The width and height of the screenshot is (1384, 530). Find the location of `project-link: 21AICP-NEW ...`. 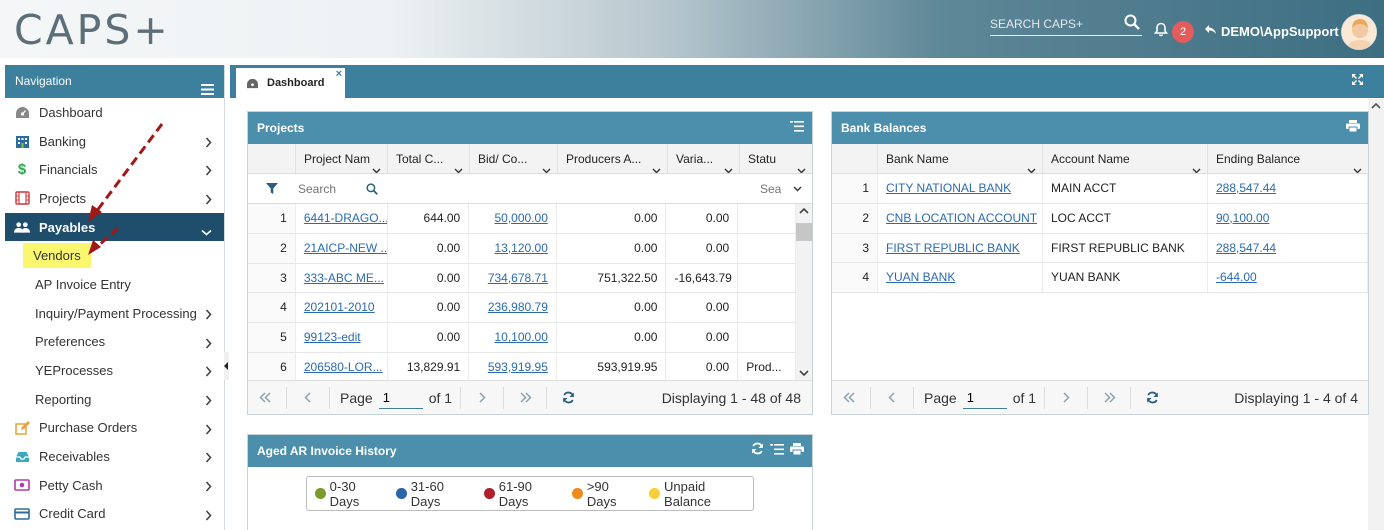

project-link: 21AICP-NEW ... is located at coordinates (342, 248).